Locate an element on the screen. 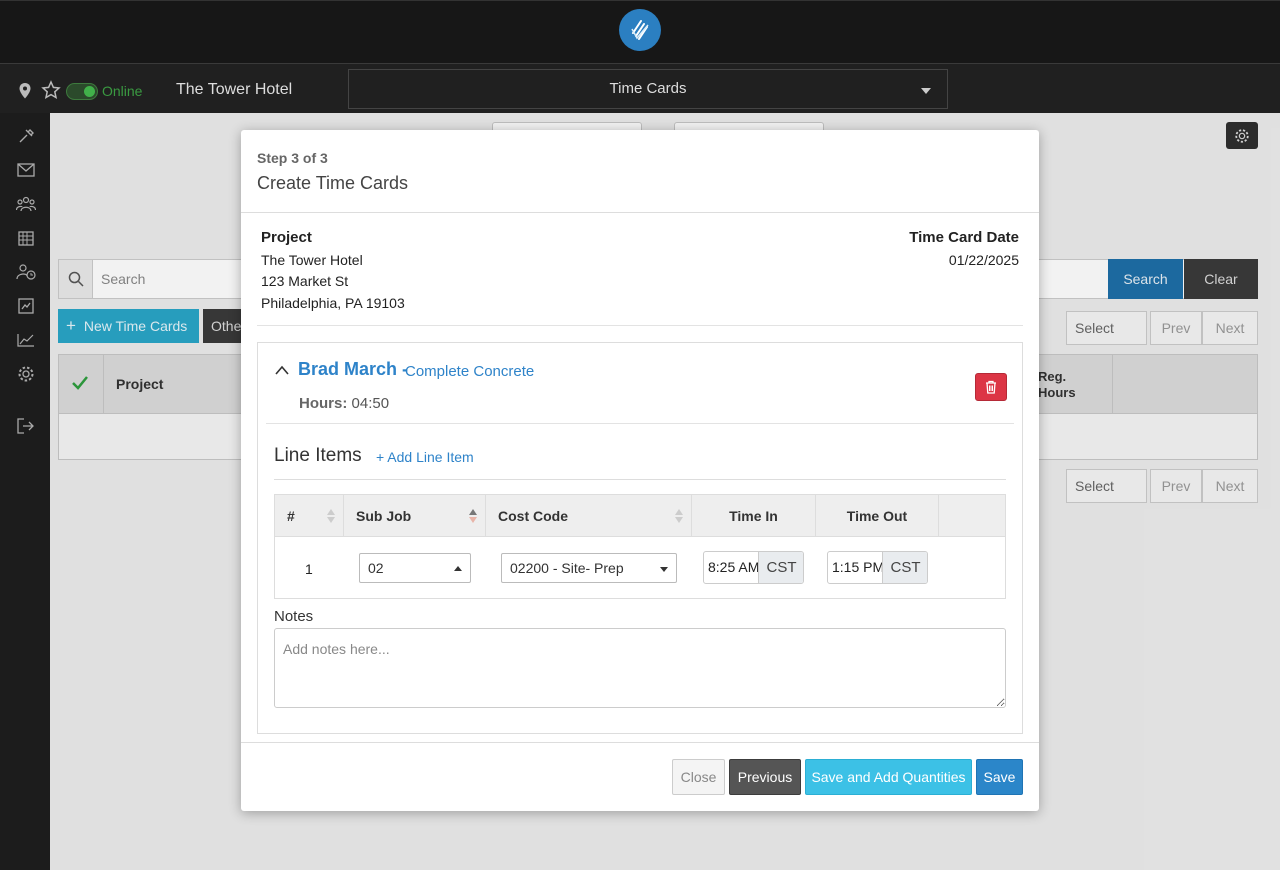  sidebar is located at coordinates (25, 491).